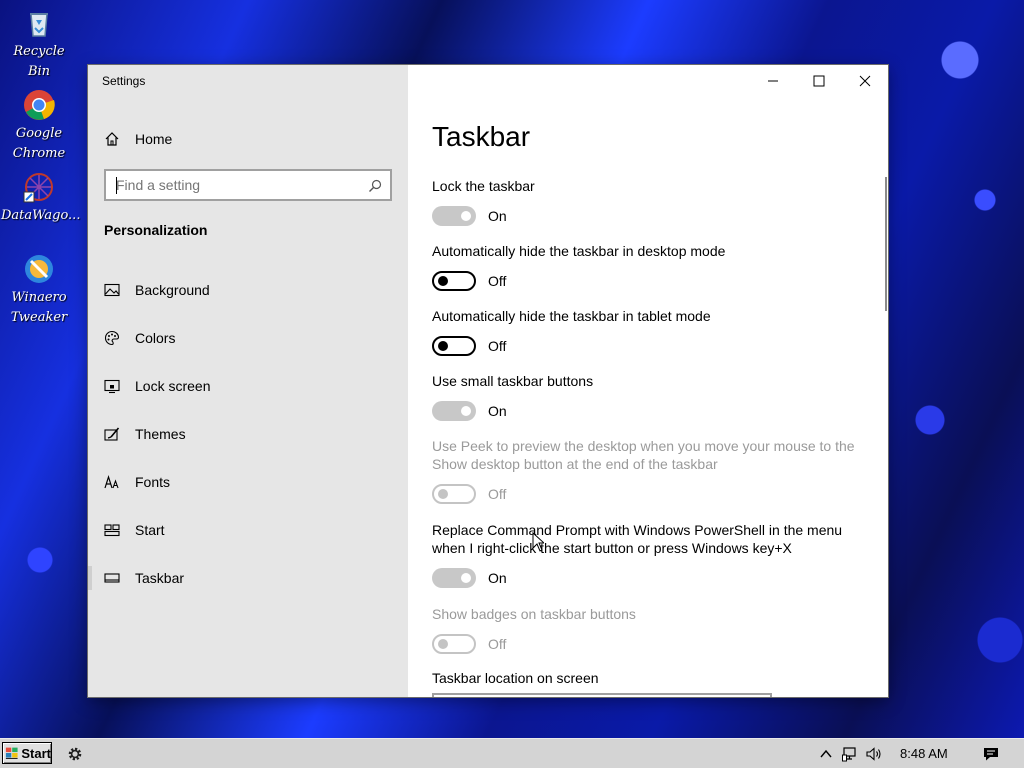  What do you see at coordinates (249, 530) in the screenshot?
I see `sidebar-item-start: Start` at bounding box center [249, 530].